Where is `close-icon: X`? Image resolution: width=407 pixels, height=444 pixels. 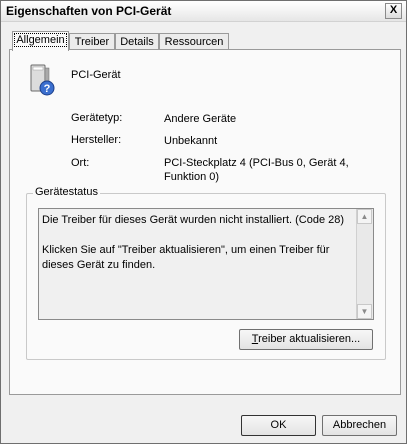
close-icon: X is located at coordinates (393, 10).